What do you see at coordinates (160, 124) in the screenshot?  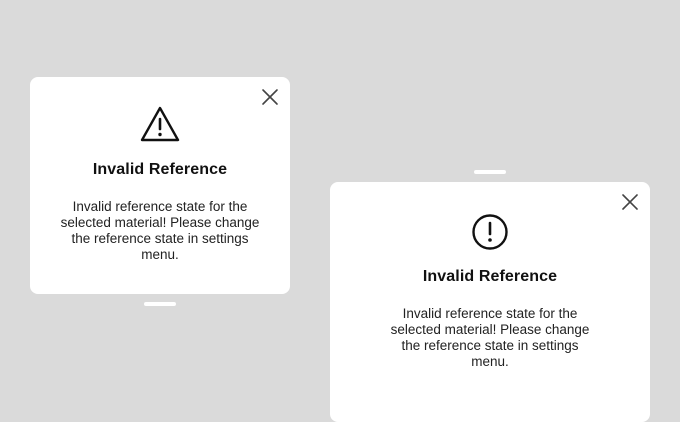 I see `warning-triangle-icon` at bounding box center [160, 124].